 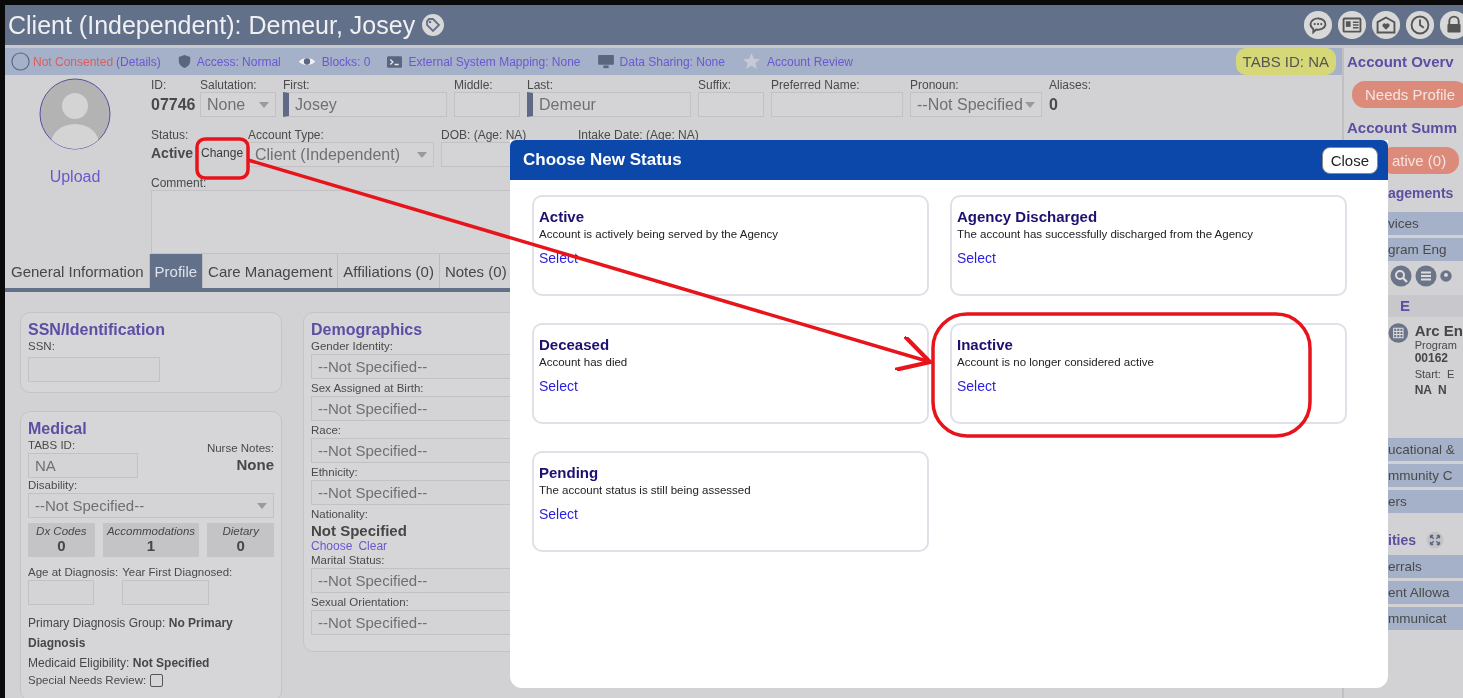 What do you see at coordinates (1421, 193) in the screenshot?
I see `section-heading: agements` at bounding box center [1421, 193].